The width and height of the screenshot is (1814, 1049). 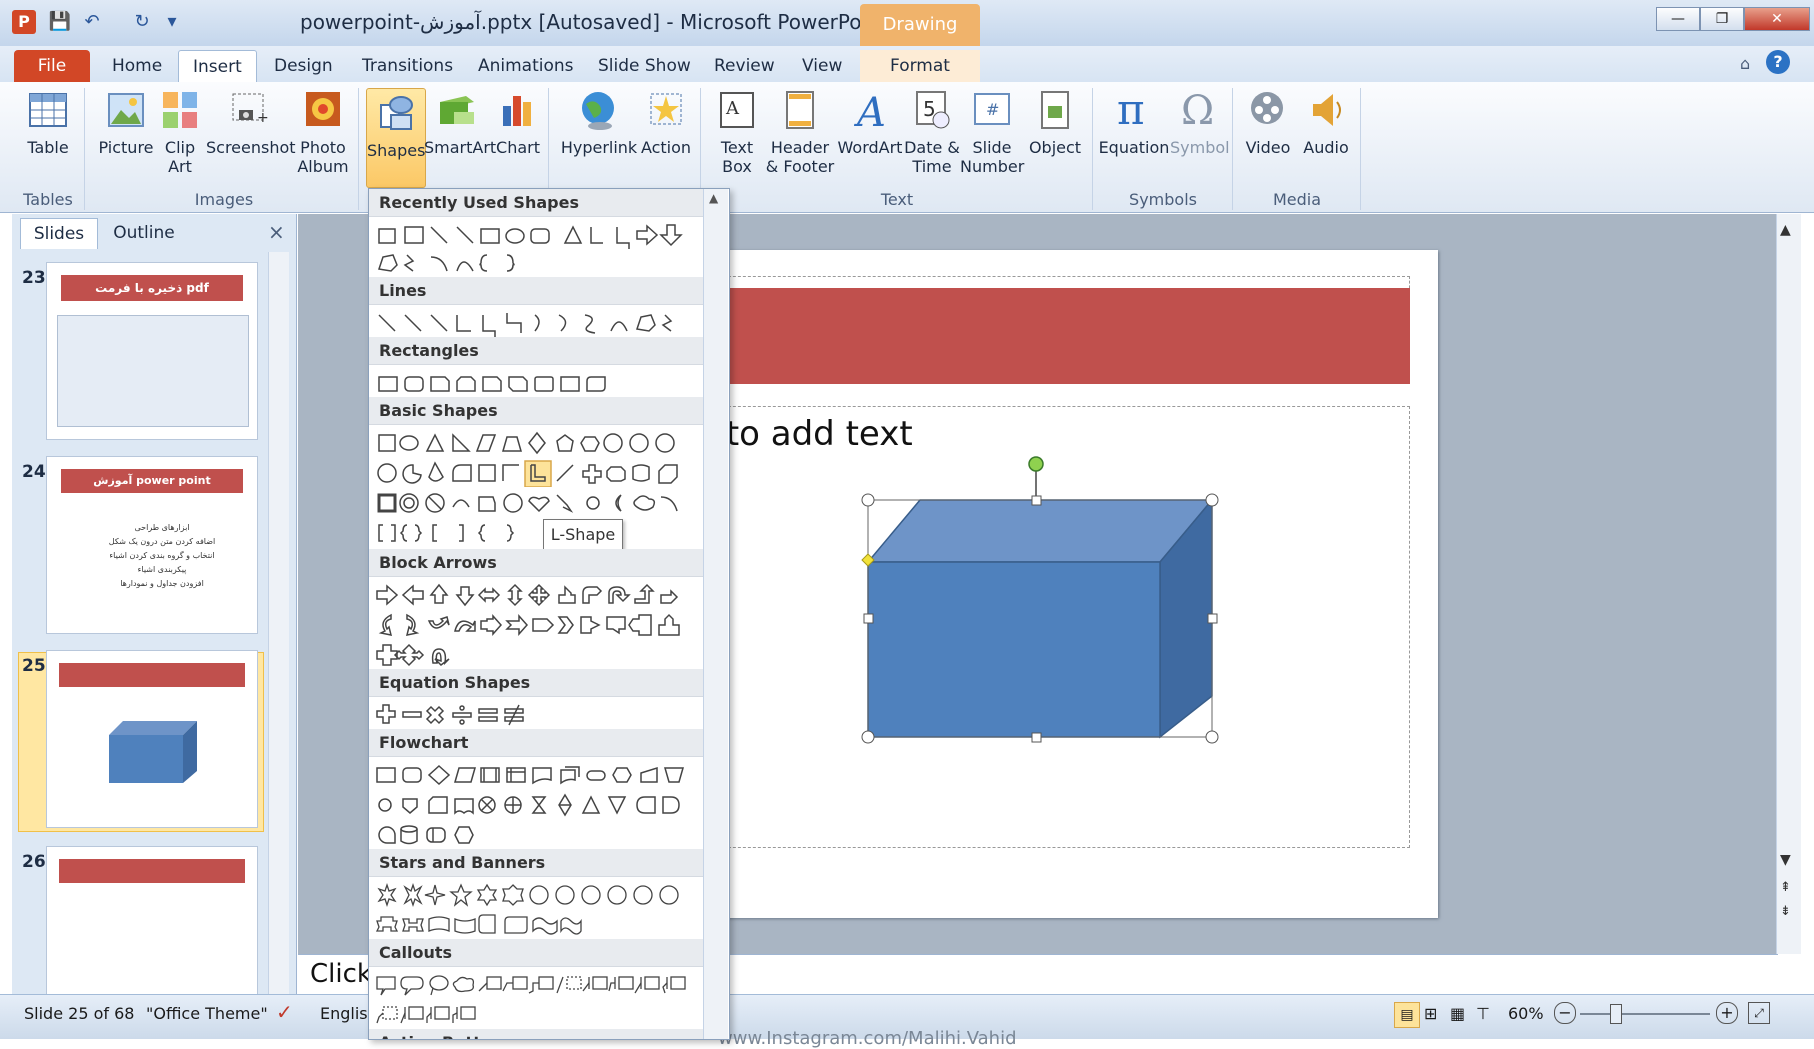 What do you see at coordinates (52, 66) in the screenshot?
I see `tab-file: File` at bounding box center [52, 66].